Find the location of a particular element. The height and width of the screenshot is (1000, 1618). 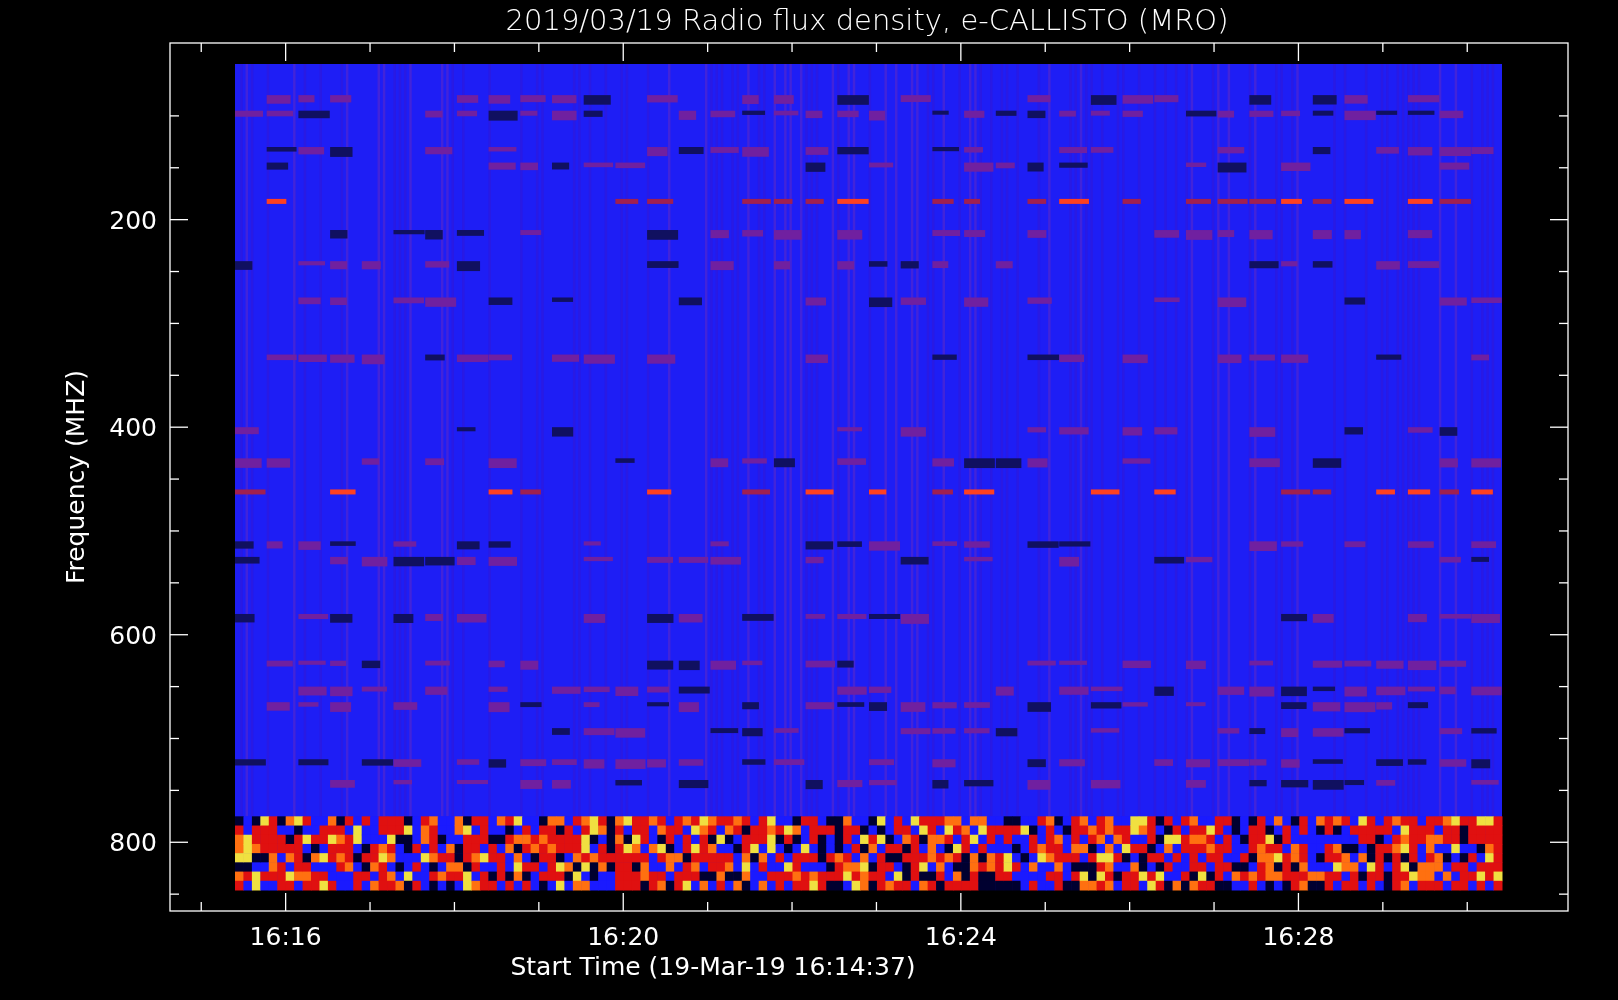

x-tick-label: 16:16 is located at coordinates (285, 936).